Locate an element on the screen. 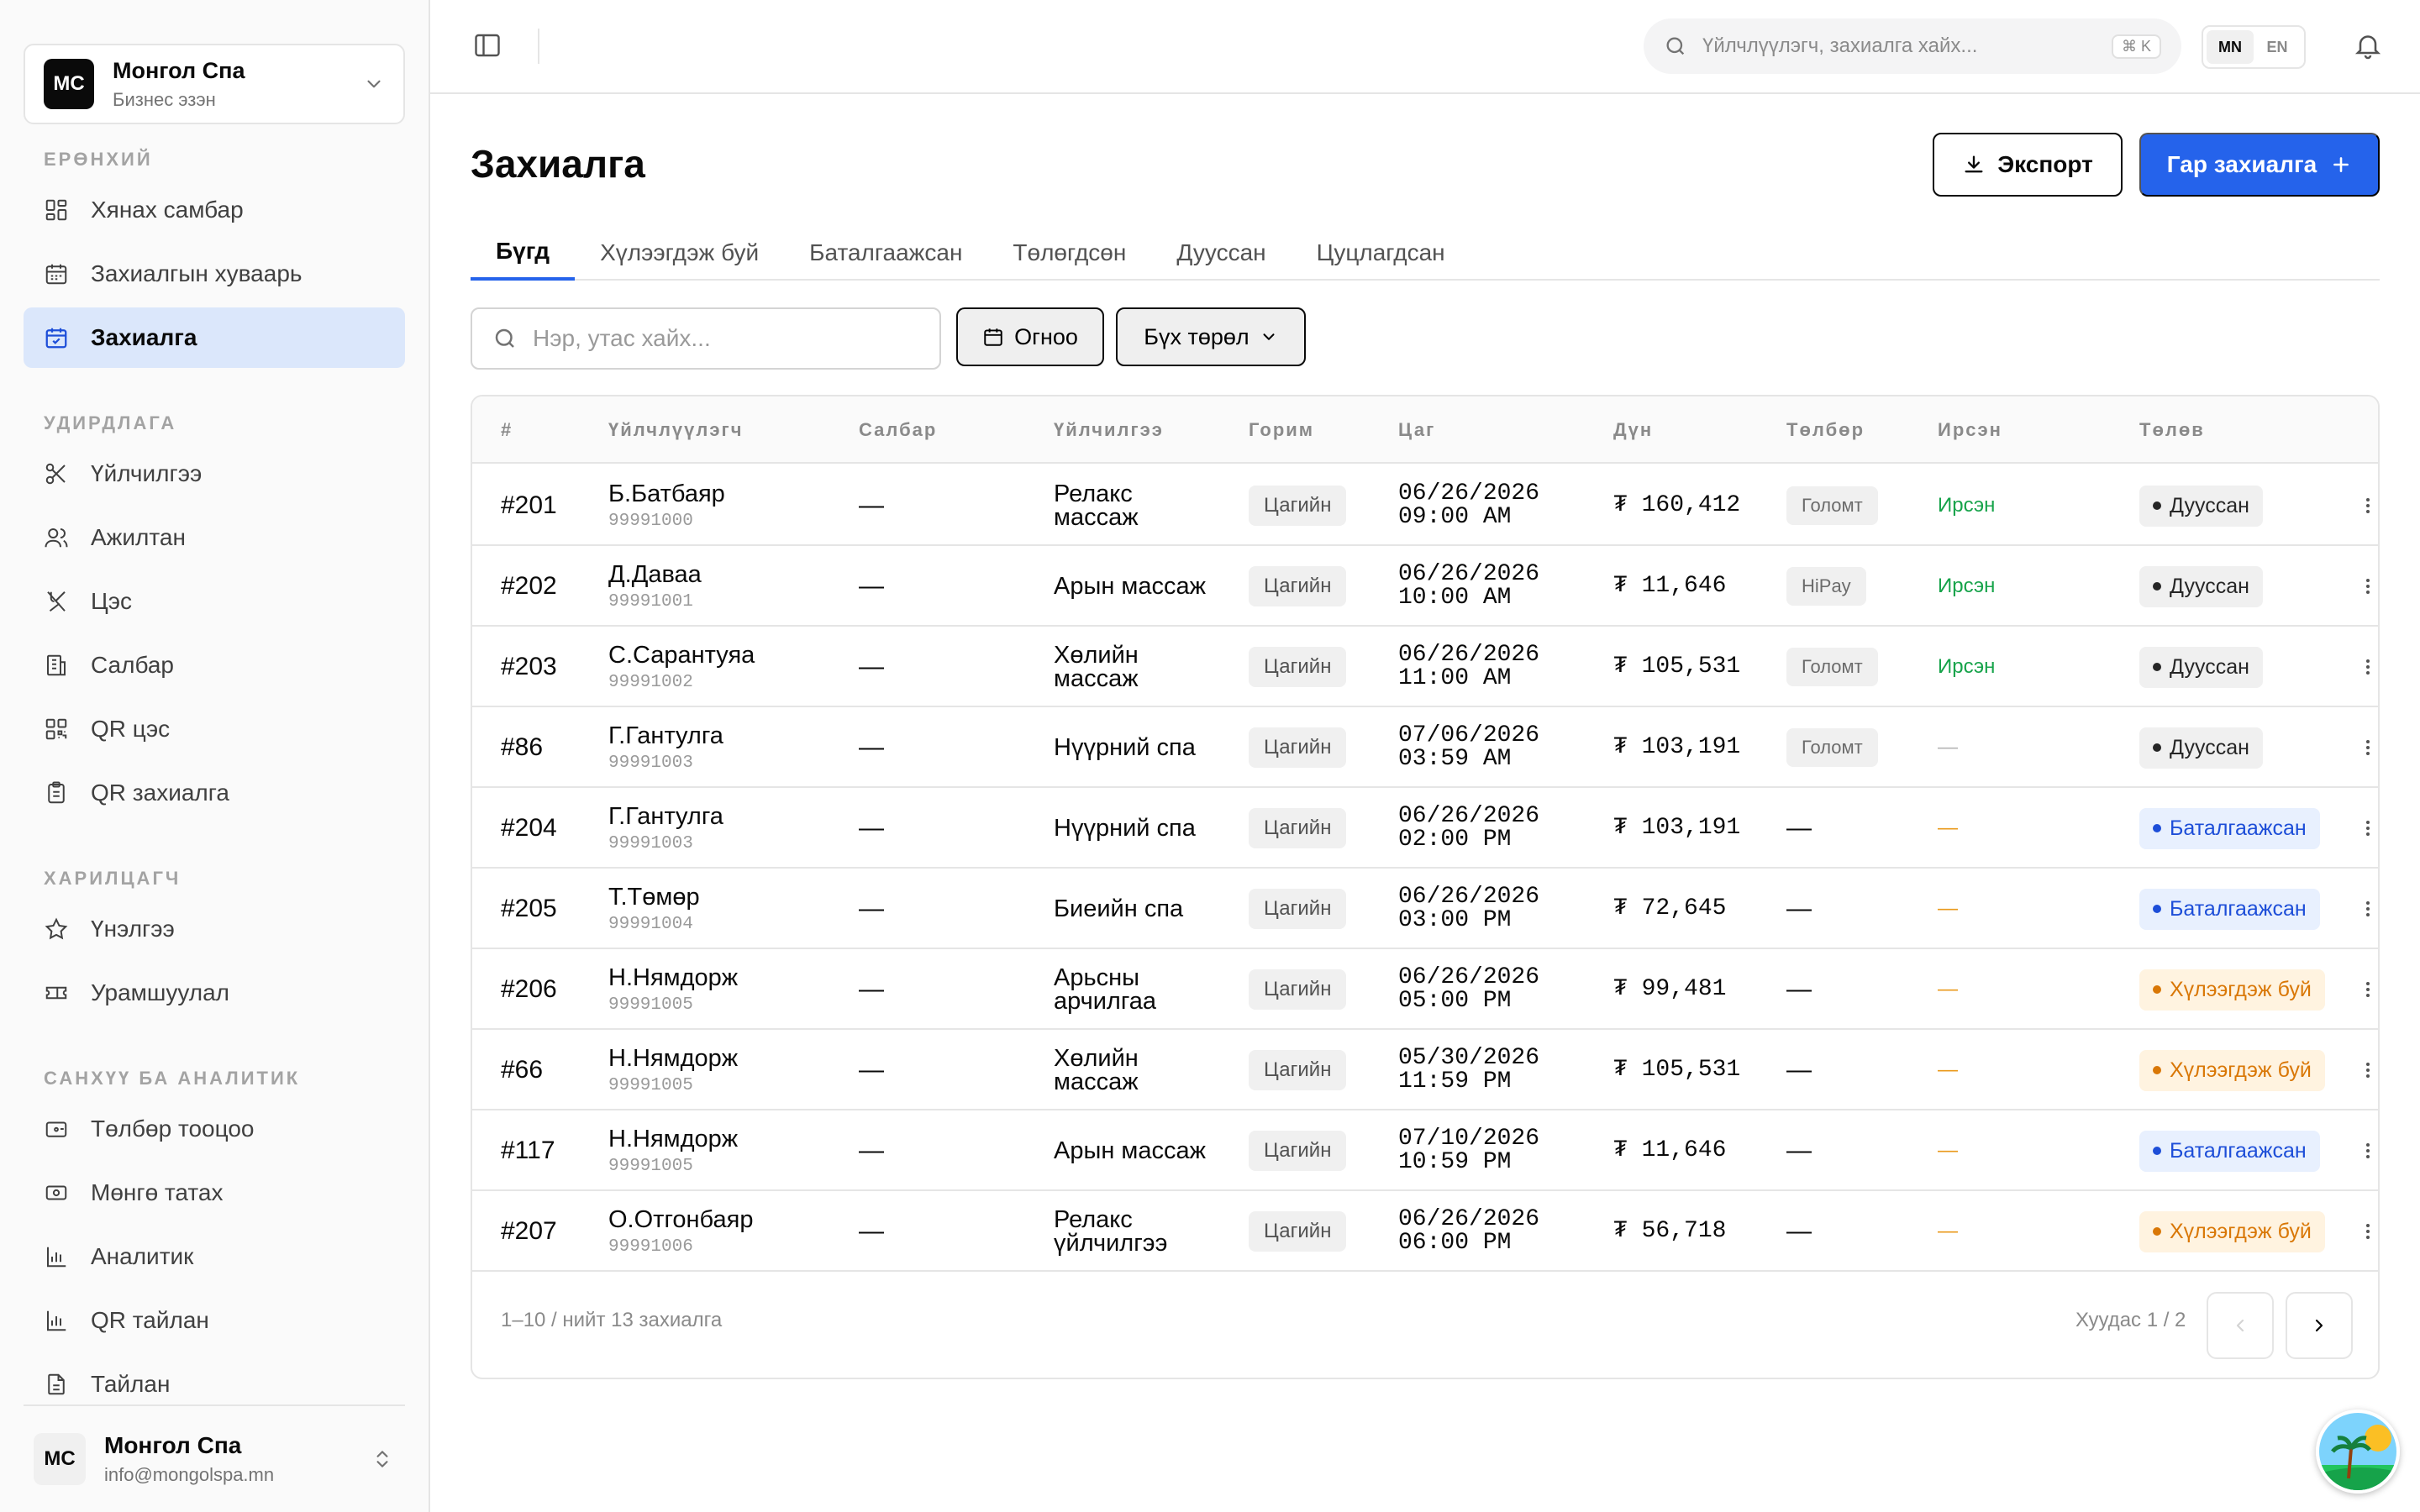 The height and width of the screenshot is (1512, 2420). status-cell: Баталгаажсан is located at coordinates (2229, 828).